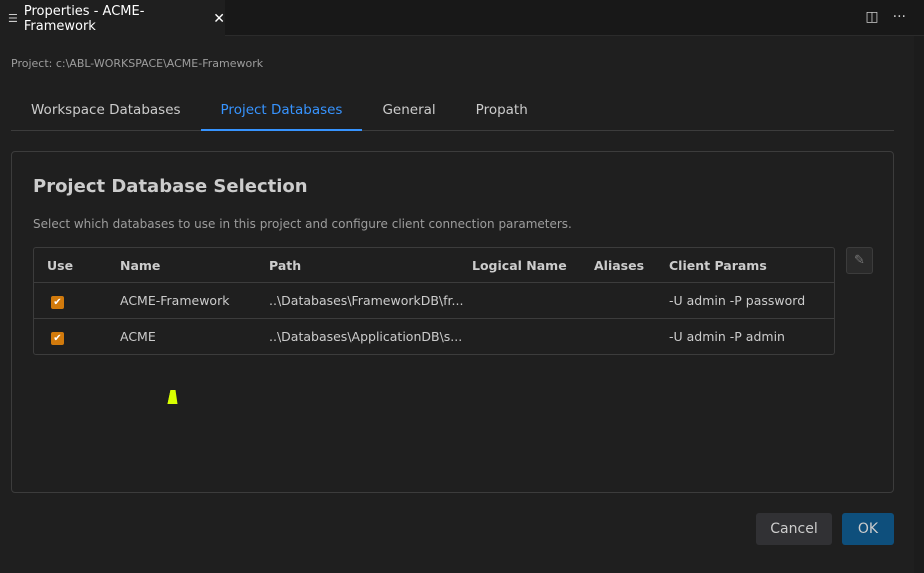 This screenshot has width=924, height=573. What do you see at coordinates (84, 18) in the screenshot?
I see `editor-tab-title: Properties - ACME-Framework` at bounding box center [84, 18].